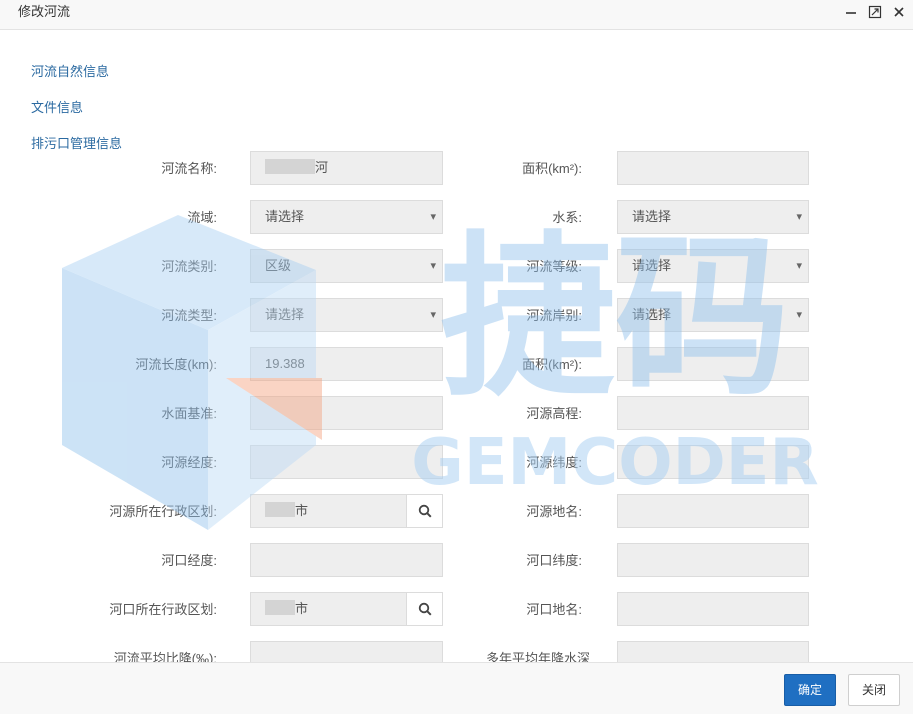 This screenshot has height=714, width=913. What do you see at coordinates (346, 462) in the screenshot?
I see `source-longitude-field` at bounding box center [346, 462].